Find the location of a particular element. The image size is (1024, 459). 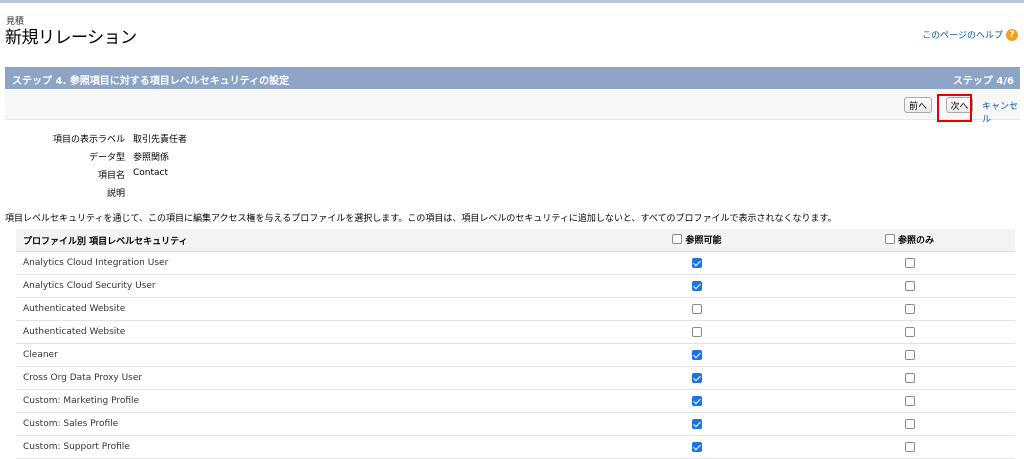

cancel-link: キャンセル is located at coordinates (1001, 112).